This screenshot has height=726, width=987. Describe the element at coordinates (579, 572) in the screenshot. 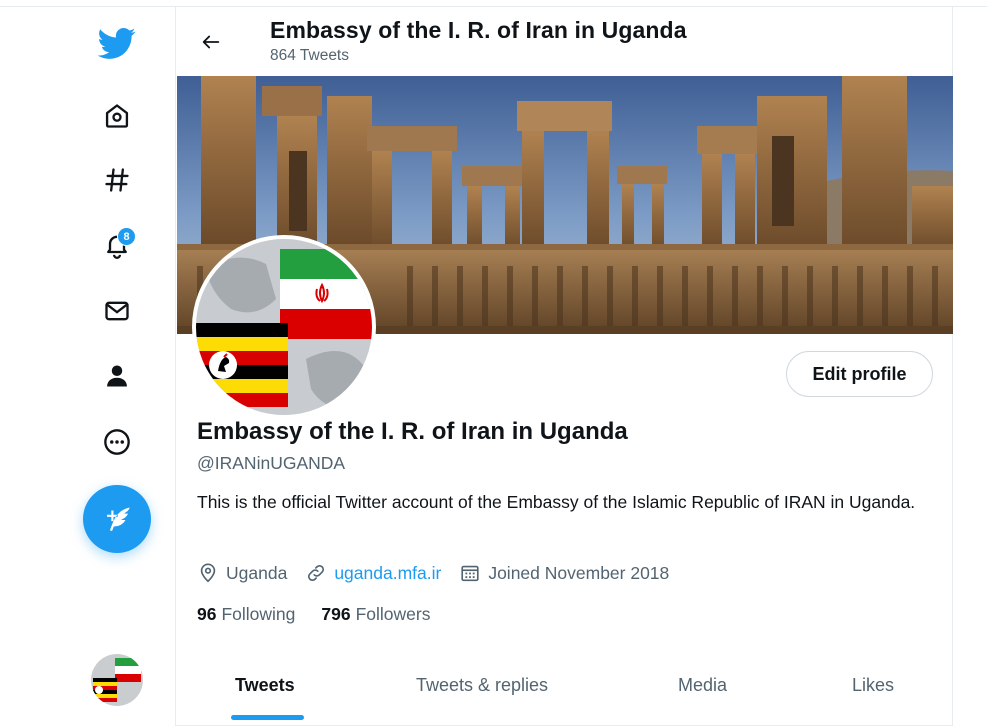

I see `joined-date: Joined November 2018` at that location.